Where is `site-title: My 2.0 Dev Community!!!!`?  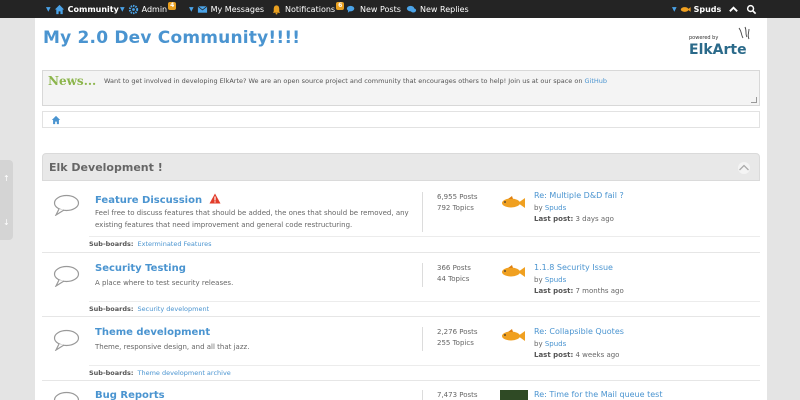 site-title: My 2.0 Dev Community!!!! is located at coordinates (171, 38).